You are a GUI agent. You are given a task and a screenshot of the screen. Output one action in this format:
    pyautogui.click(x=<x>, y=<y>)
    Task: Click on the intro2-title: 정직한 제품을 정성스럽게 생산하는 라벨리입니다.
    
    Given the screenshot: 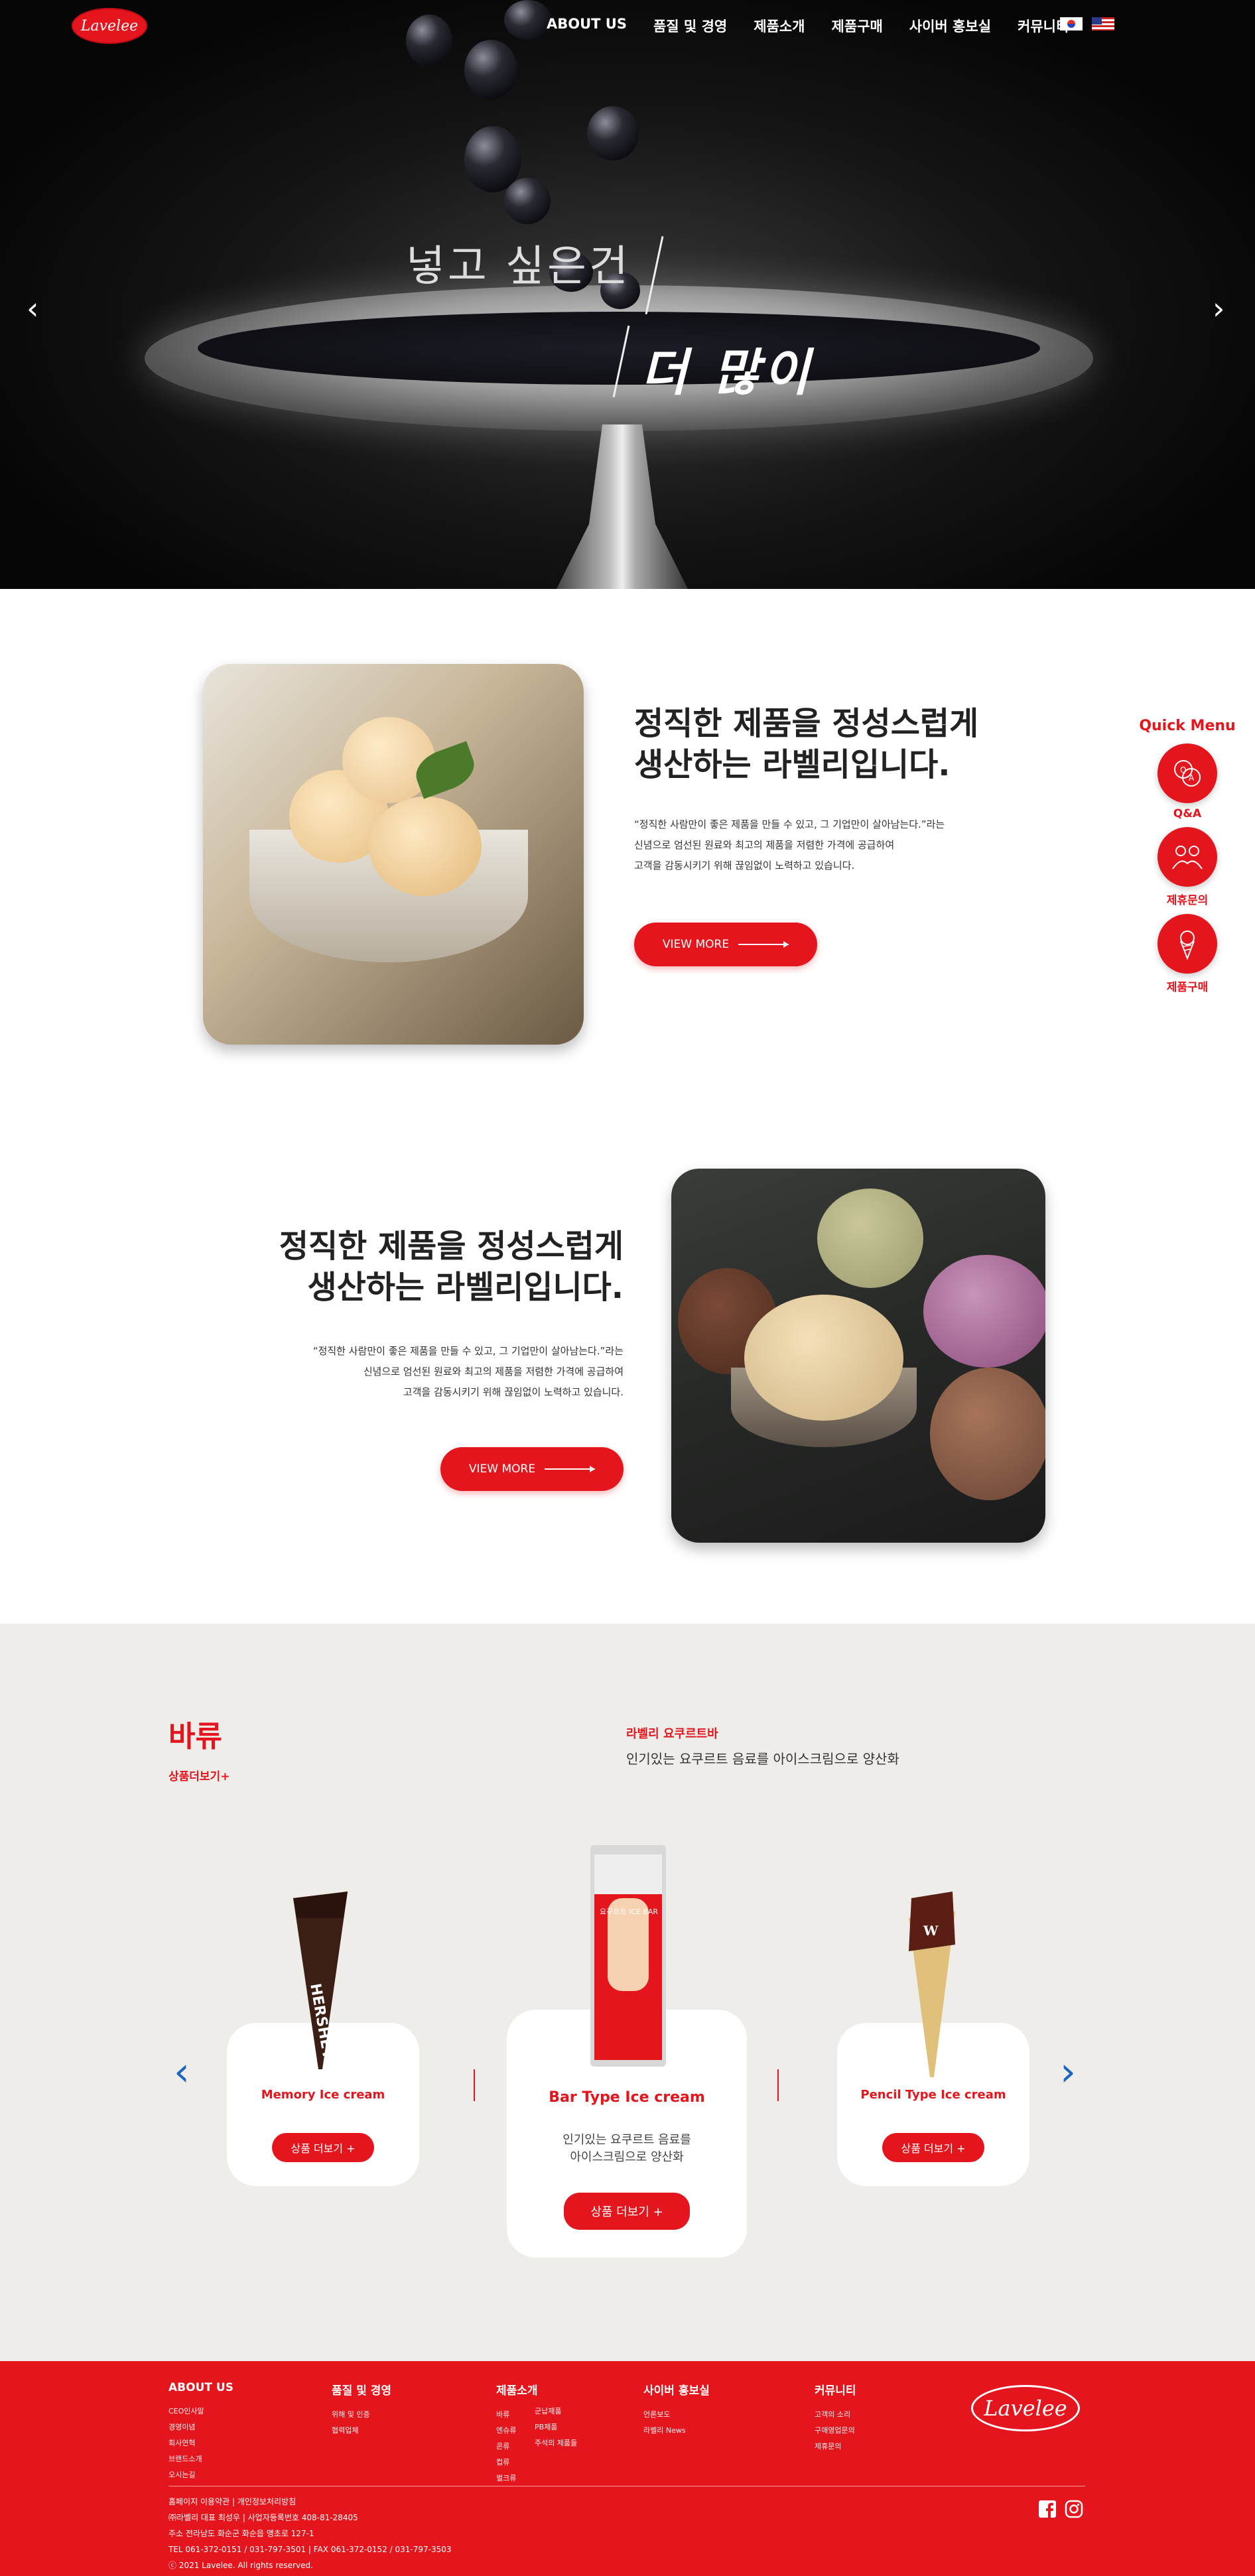 What is the action you would take?
    pyautogui.click(x=438, y=1267)
    